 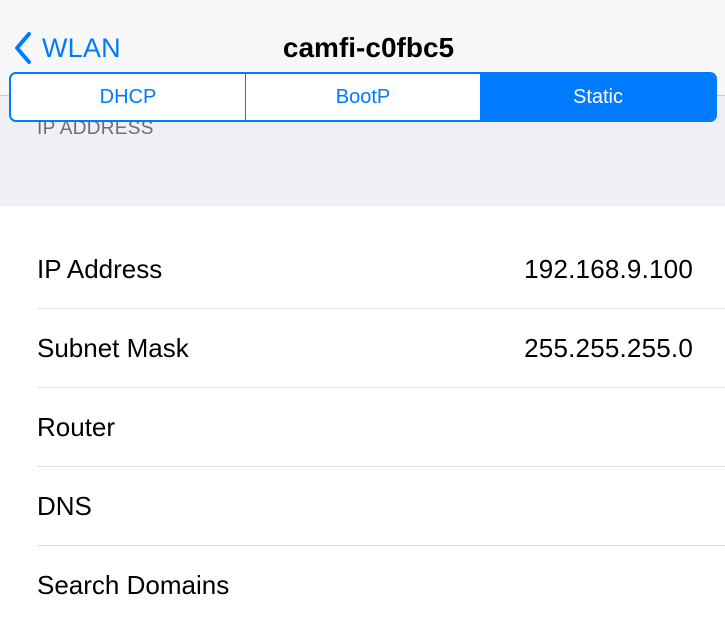 What do you see at coordinates (128, 97) in the screenshot?
I see `segment-dhcp: DHCP` at bounding box center [128, 97].